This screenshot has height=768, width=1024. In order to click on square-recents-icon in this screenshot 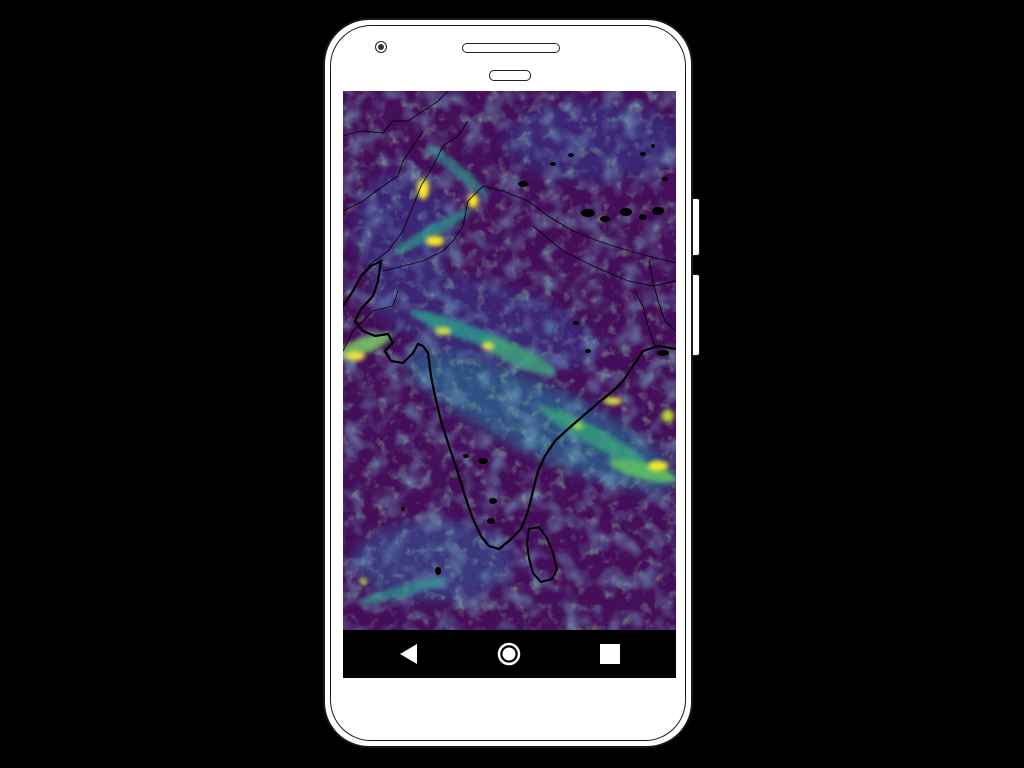, I will do `click(610, 654)`.